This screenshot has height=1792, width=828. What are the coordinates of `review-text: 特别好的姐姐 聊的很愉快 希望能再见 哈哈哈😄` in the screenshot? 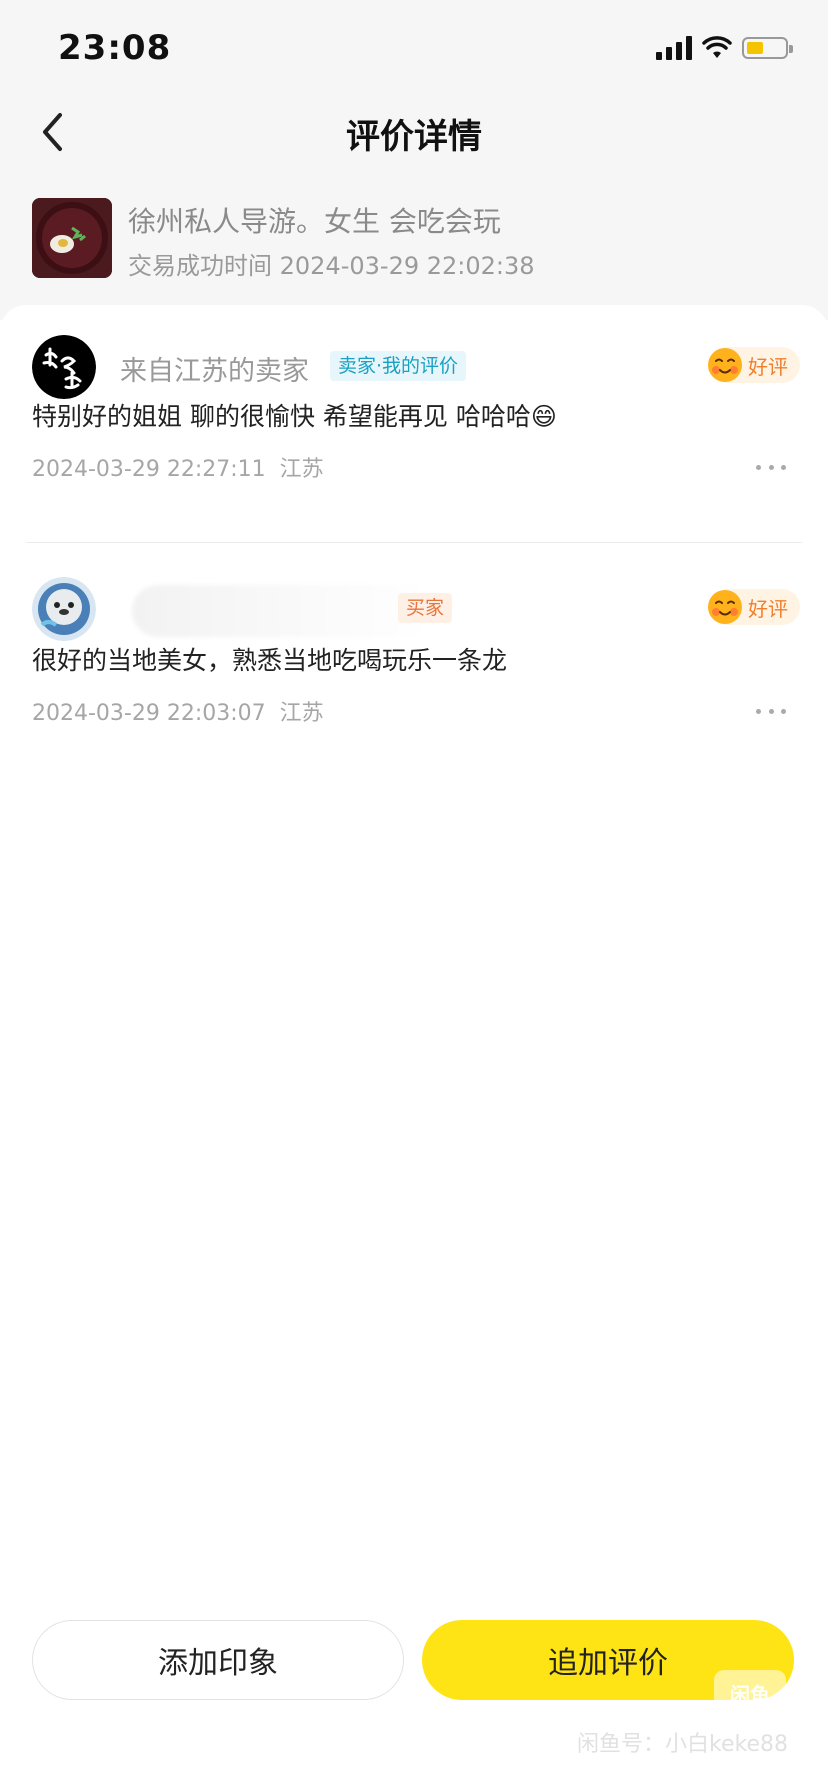 It's located at (294, 416).